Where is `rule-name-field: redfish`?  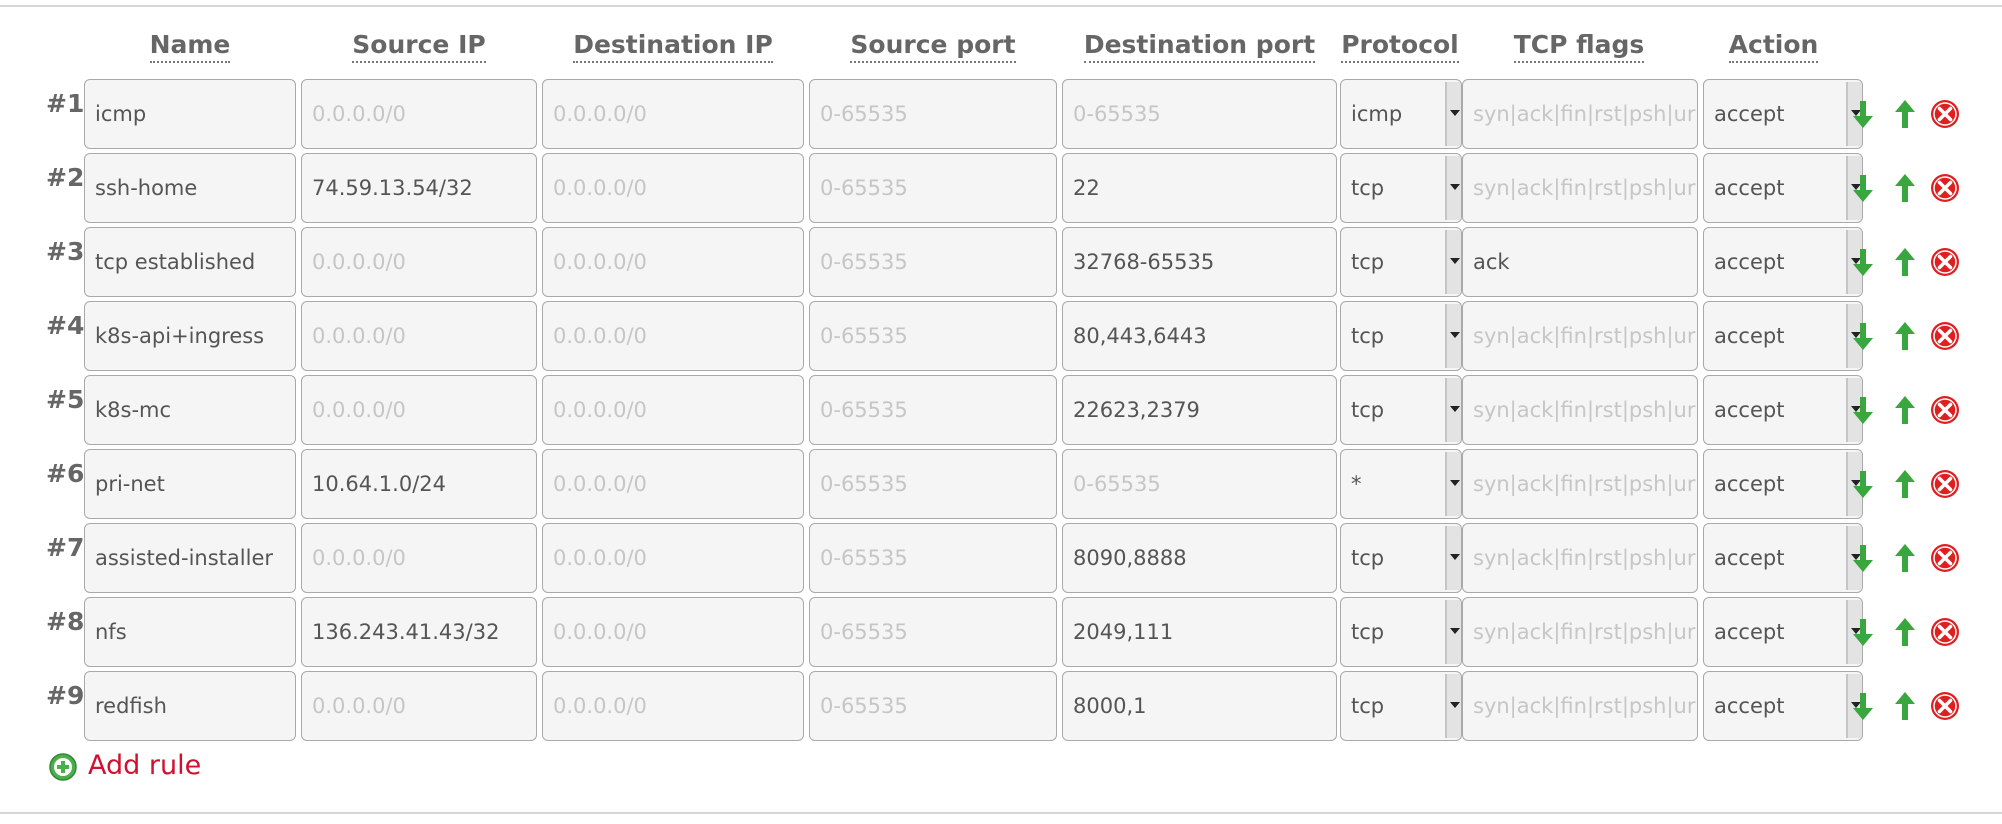 rule-name-field: redfish is located at coordinates (190, 706).